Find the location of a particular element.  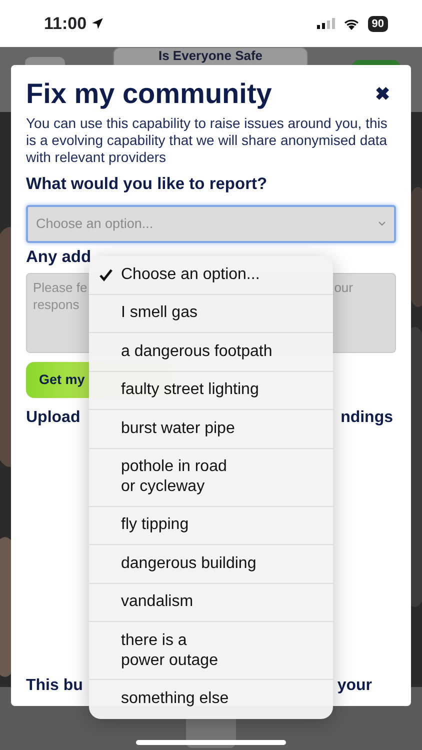

placeholder-text: respons is located at coordinates (56, 304).